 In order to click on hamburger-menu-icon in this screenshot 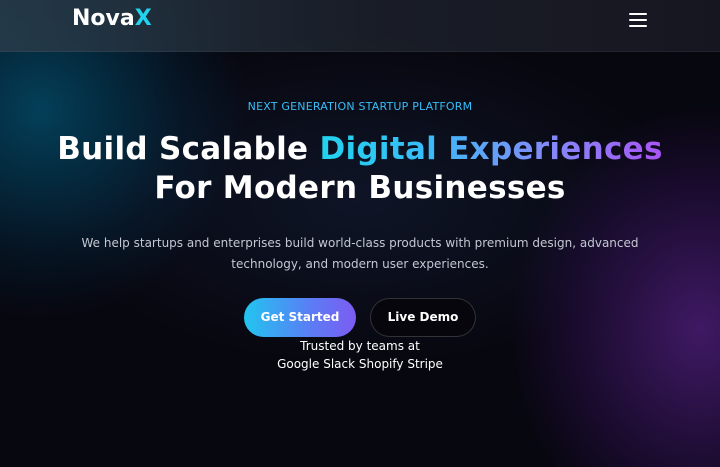, I will do `click(639, 20)`.